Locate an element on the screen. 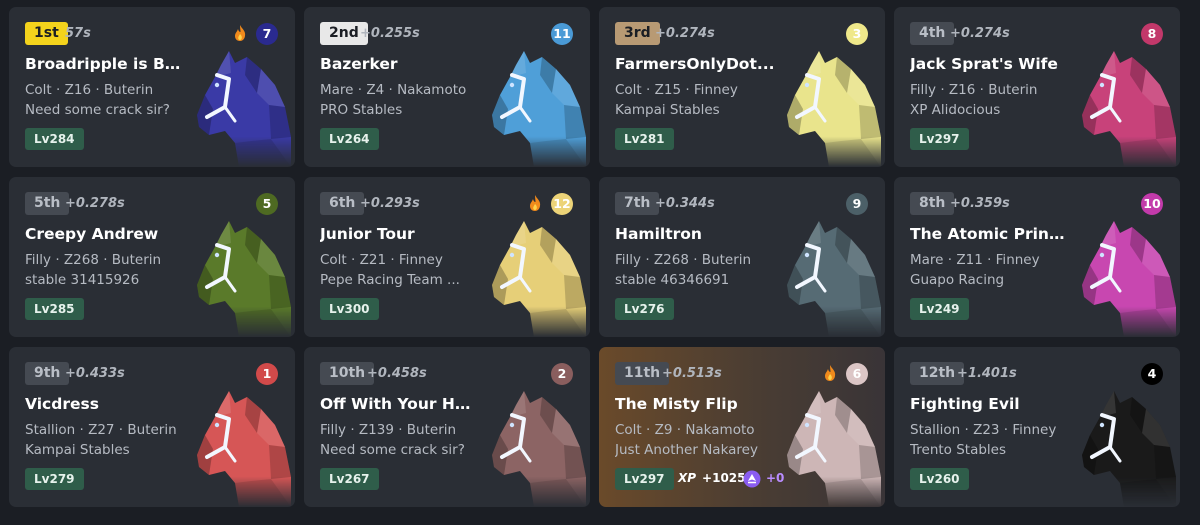  level-badge: Lv297 is located at coordinates (644, 479).